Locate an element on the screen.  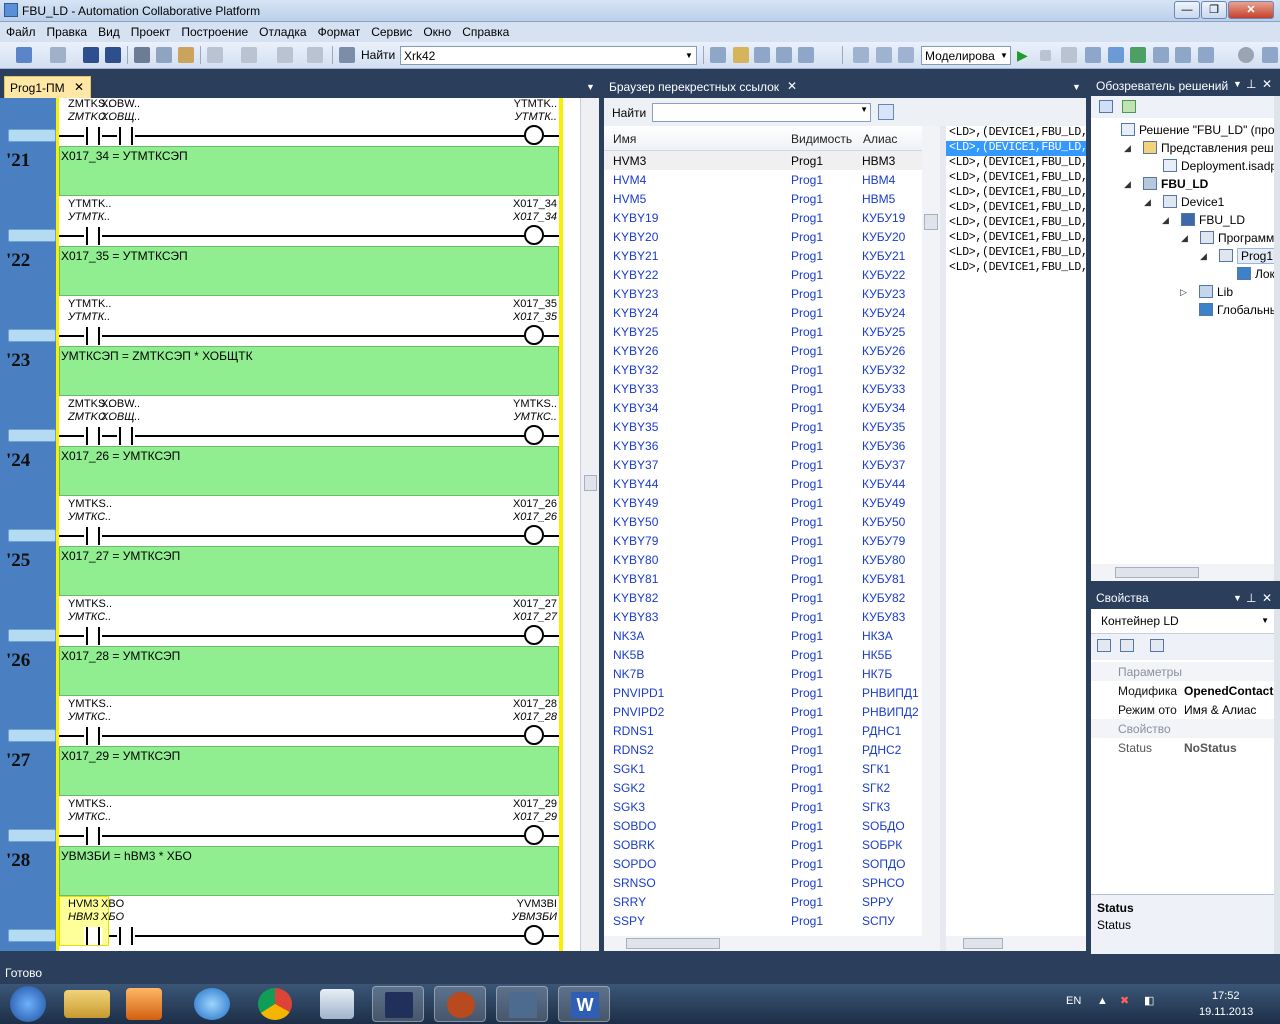
pin-icon: ⊥ is located at coordinates (1251, 598).